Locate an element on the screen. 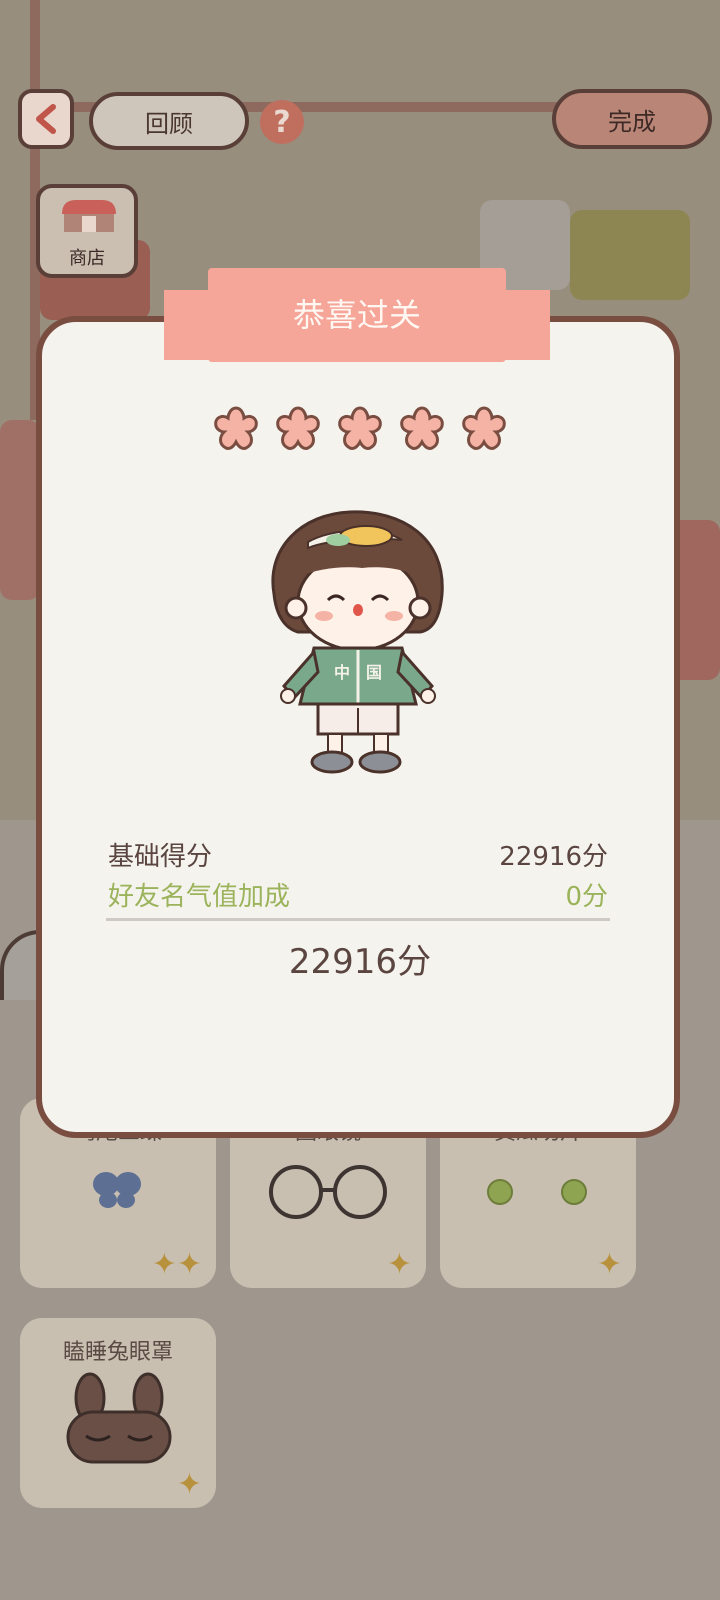  shop-button: 商店 is located at coordinates (87, 231).